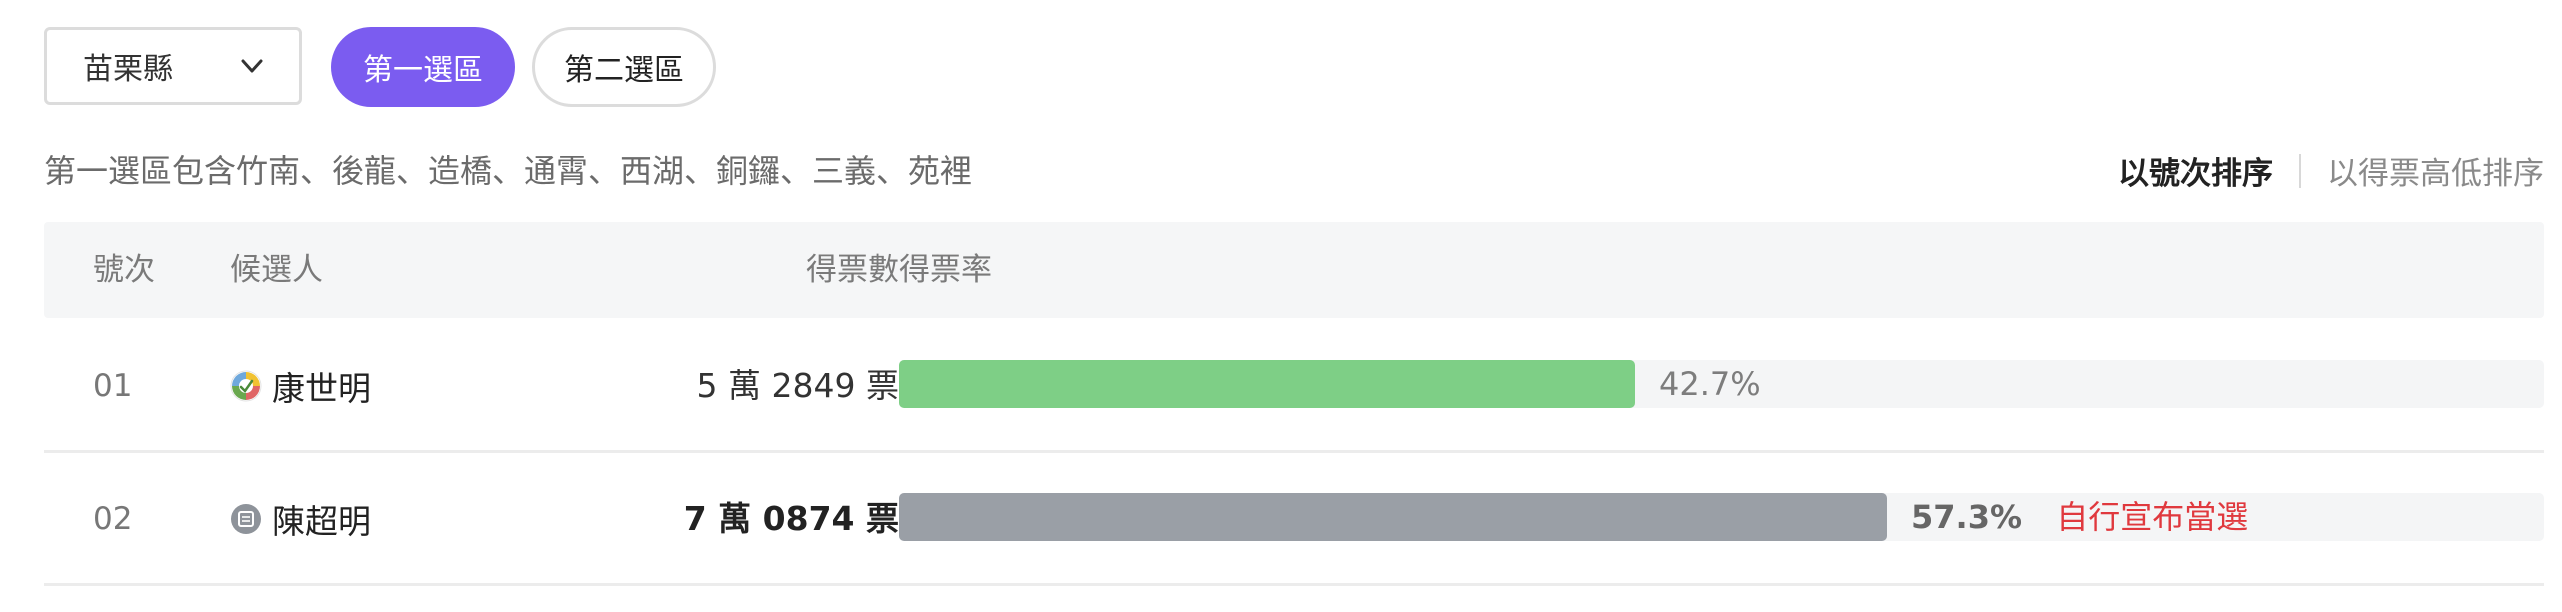 Image resolution: width=2562 pixels, height=612 pixels. I want to click on vote-rate-percent: 57.3%, so click(1967, 517).